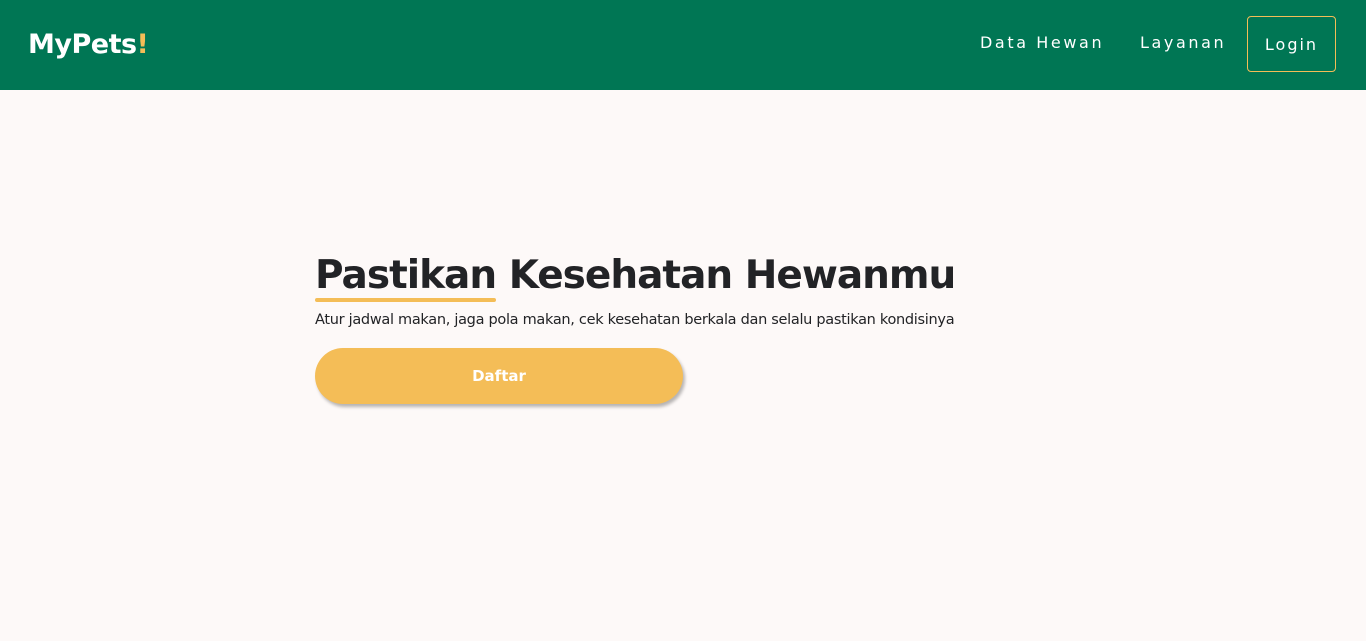 The height and width of the screenshot is (641, 1366). What do you see at coordinates (1291, 44) in the screenshot?
I see `login-button: Login` at bounding box center [1291, 44].